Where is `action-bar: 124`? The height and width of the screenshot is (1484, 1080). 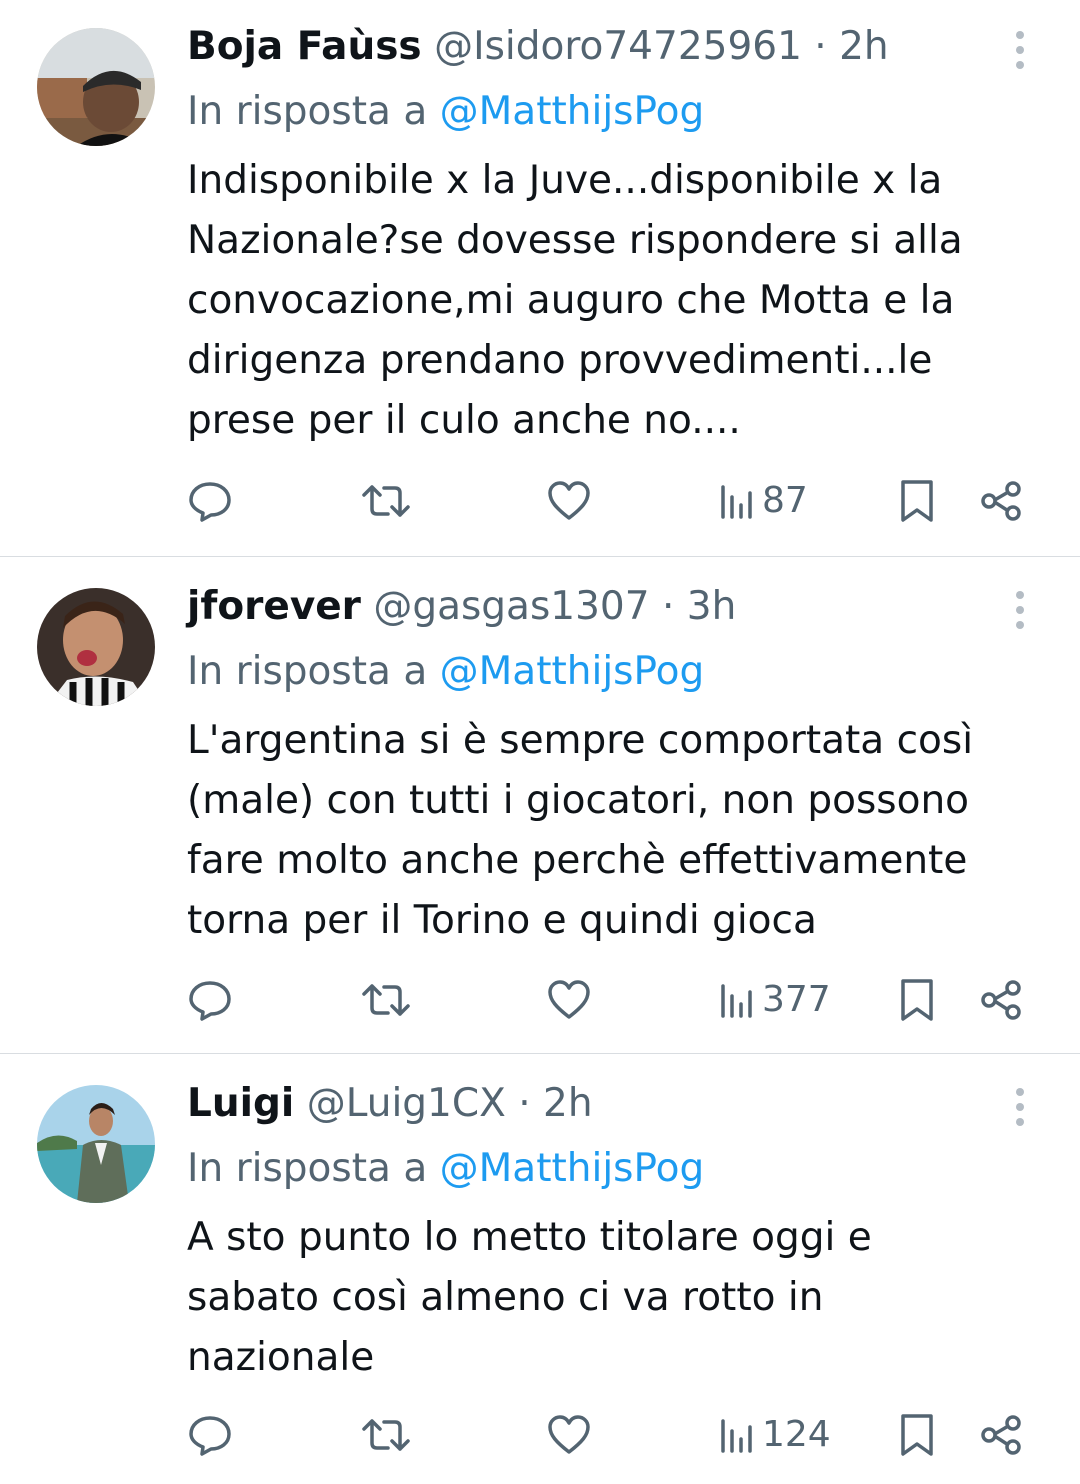
action-bar: 124 is located at coordinates (540, 1435).